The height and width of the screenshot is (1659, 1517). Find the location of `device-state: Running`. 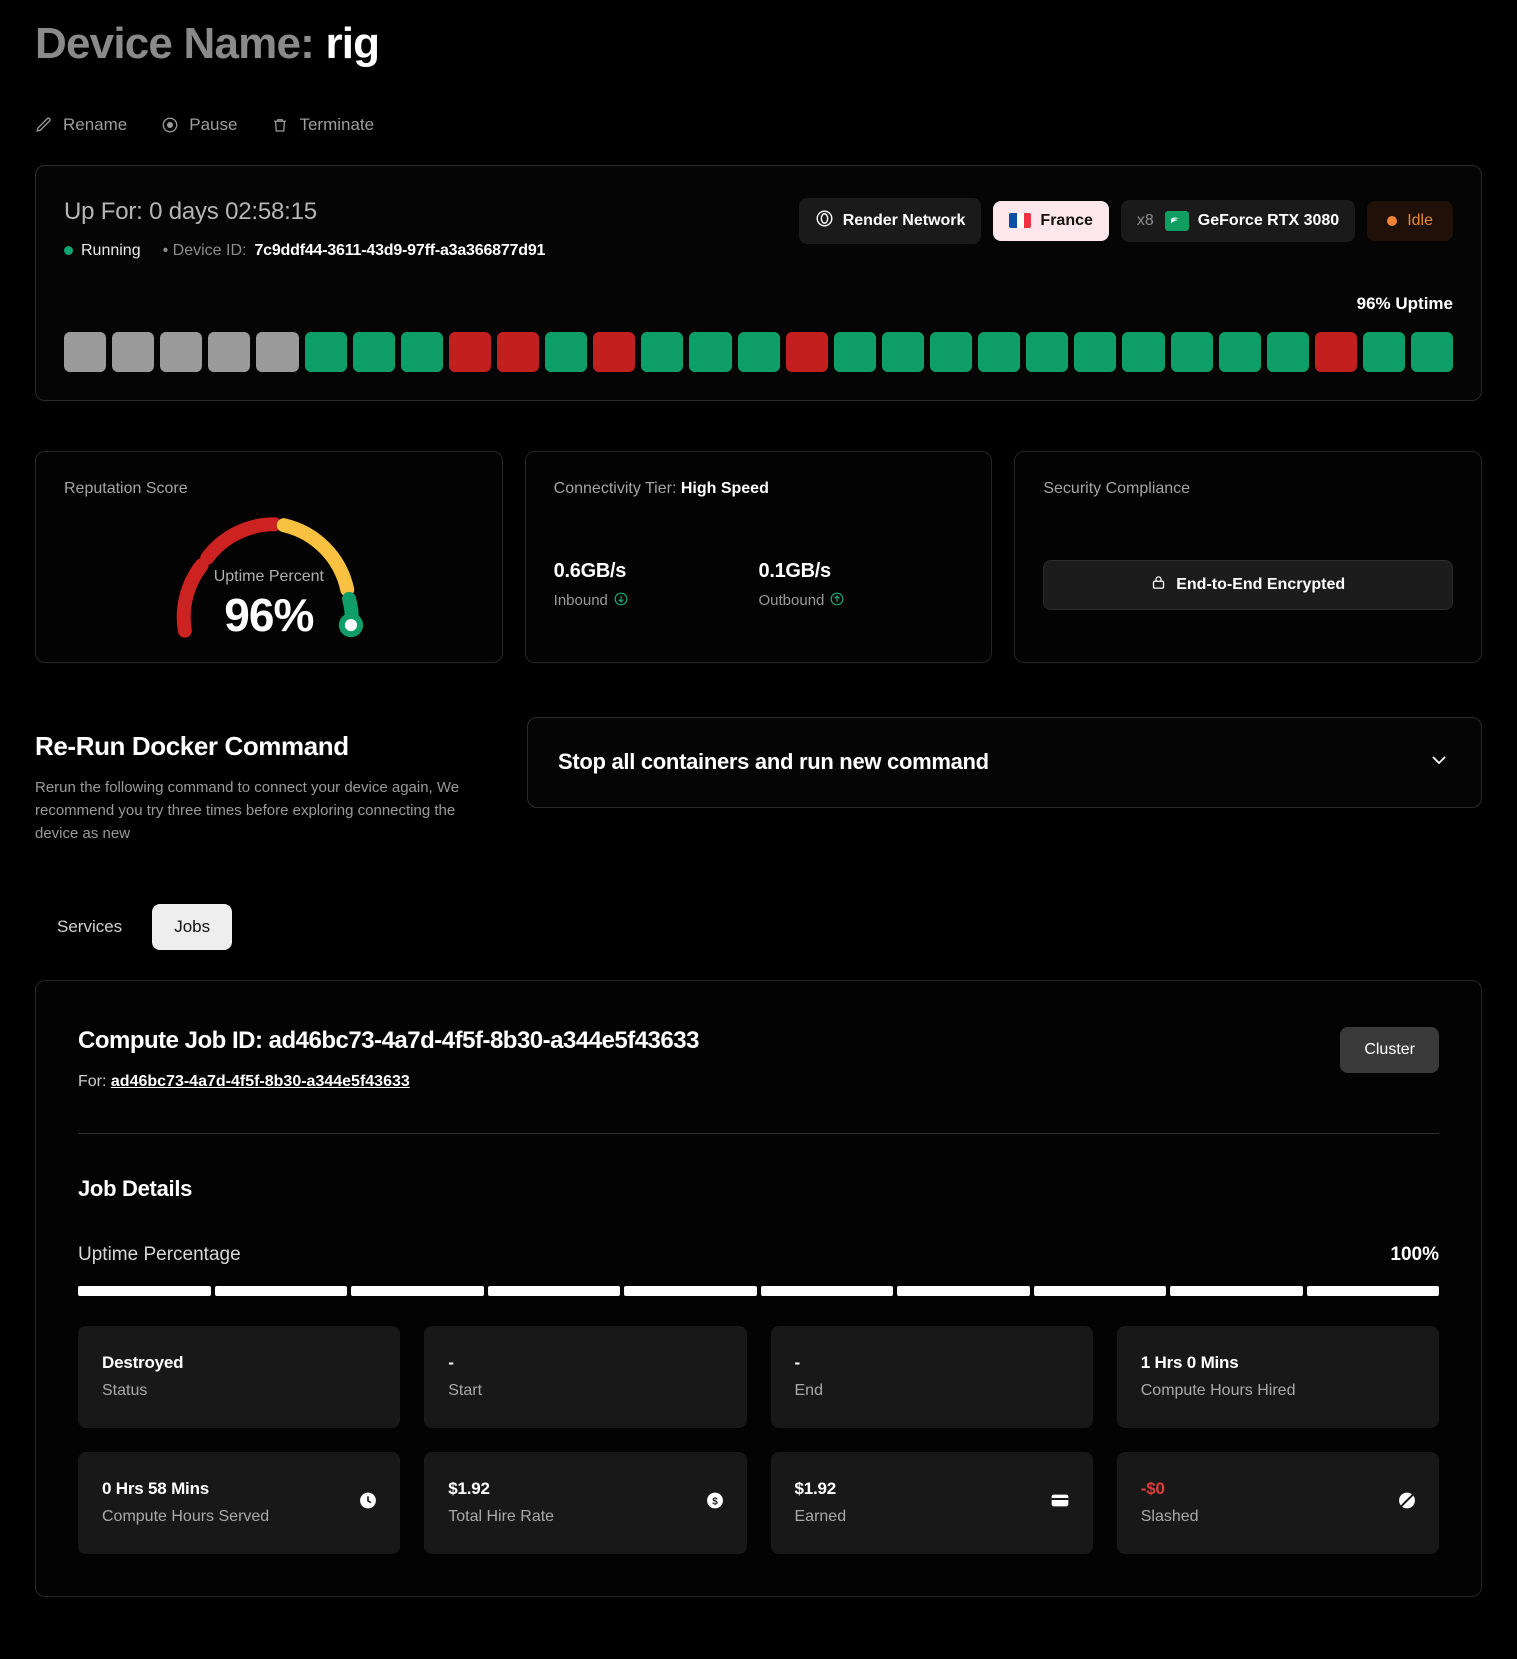

device-state: Running is located at coordinates (111, 250).